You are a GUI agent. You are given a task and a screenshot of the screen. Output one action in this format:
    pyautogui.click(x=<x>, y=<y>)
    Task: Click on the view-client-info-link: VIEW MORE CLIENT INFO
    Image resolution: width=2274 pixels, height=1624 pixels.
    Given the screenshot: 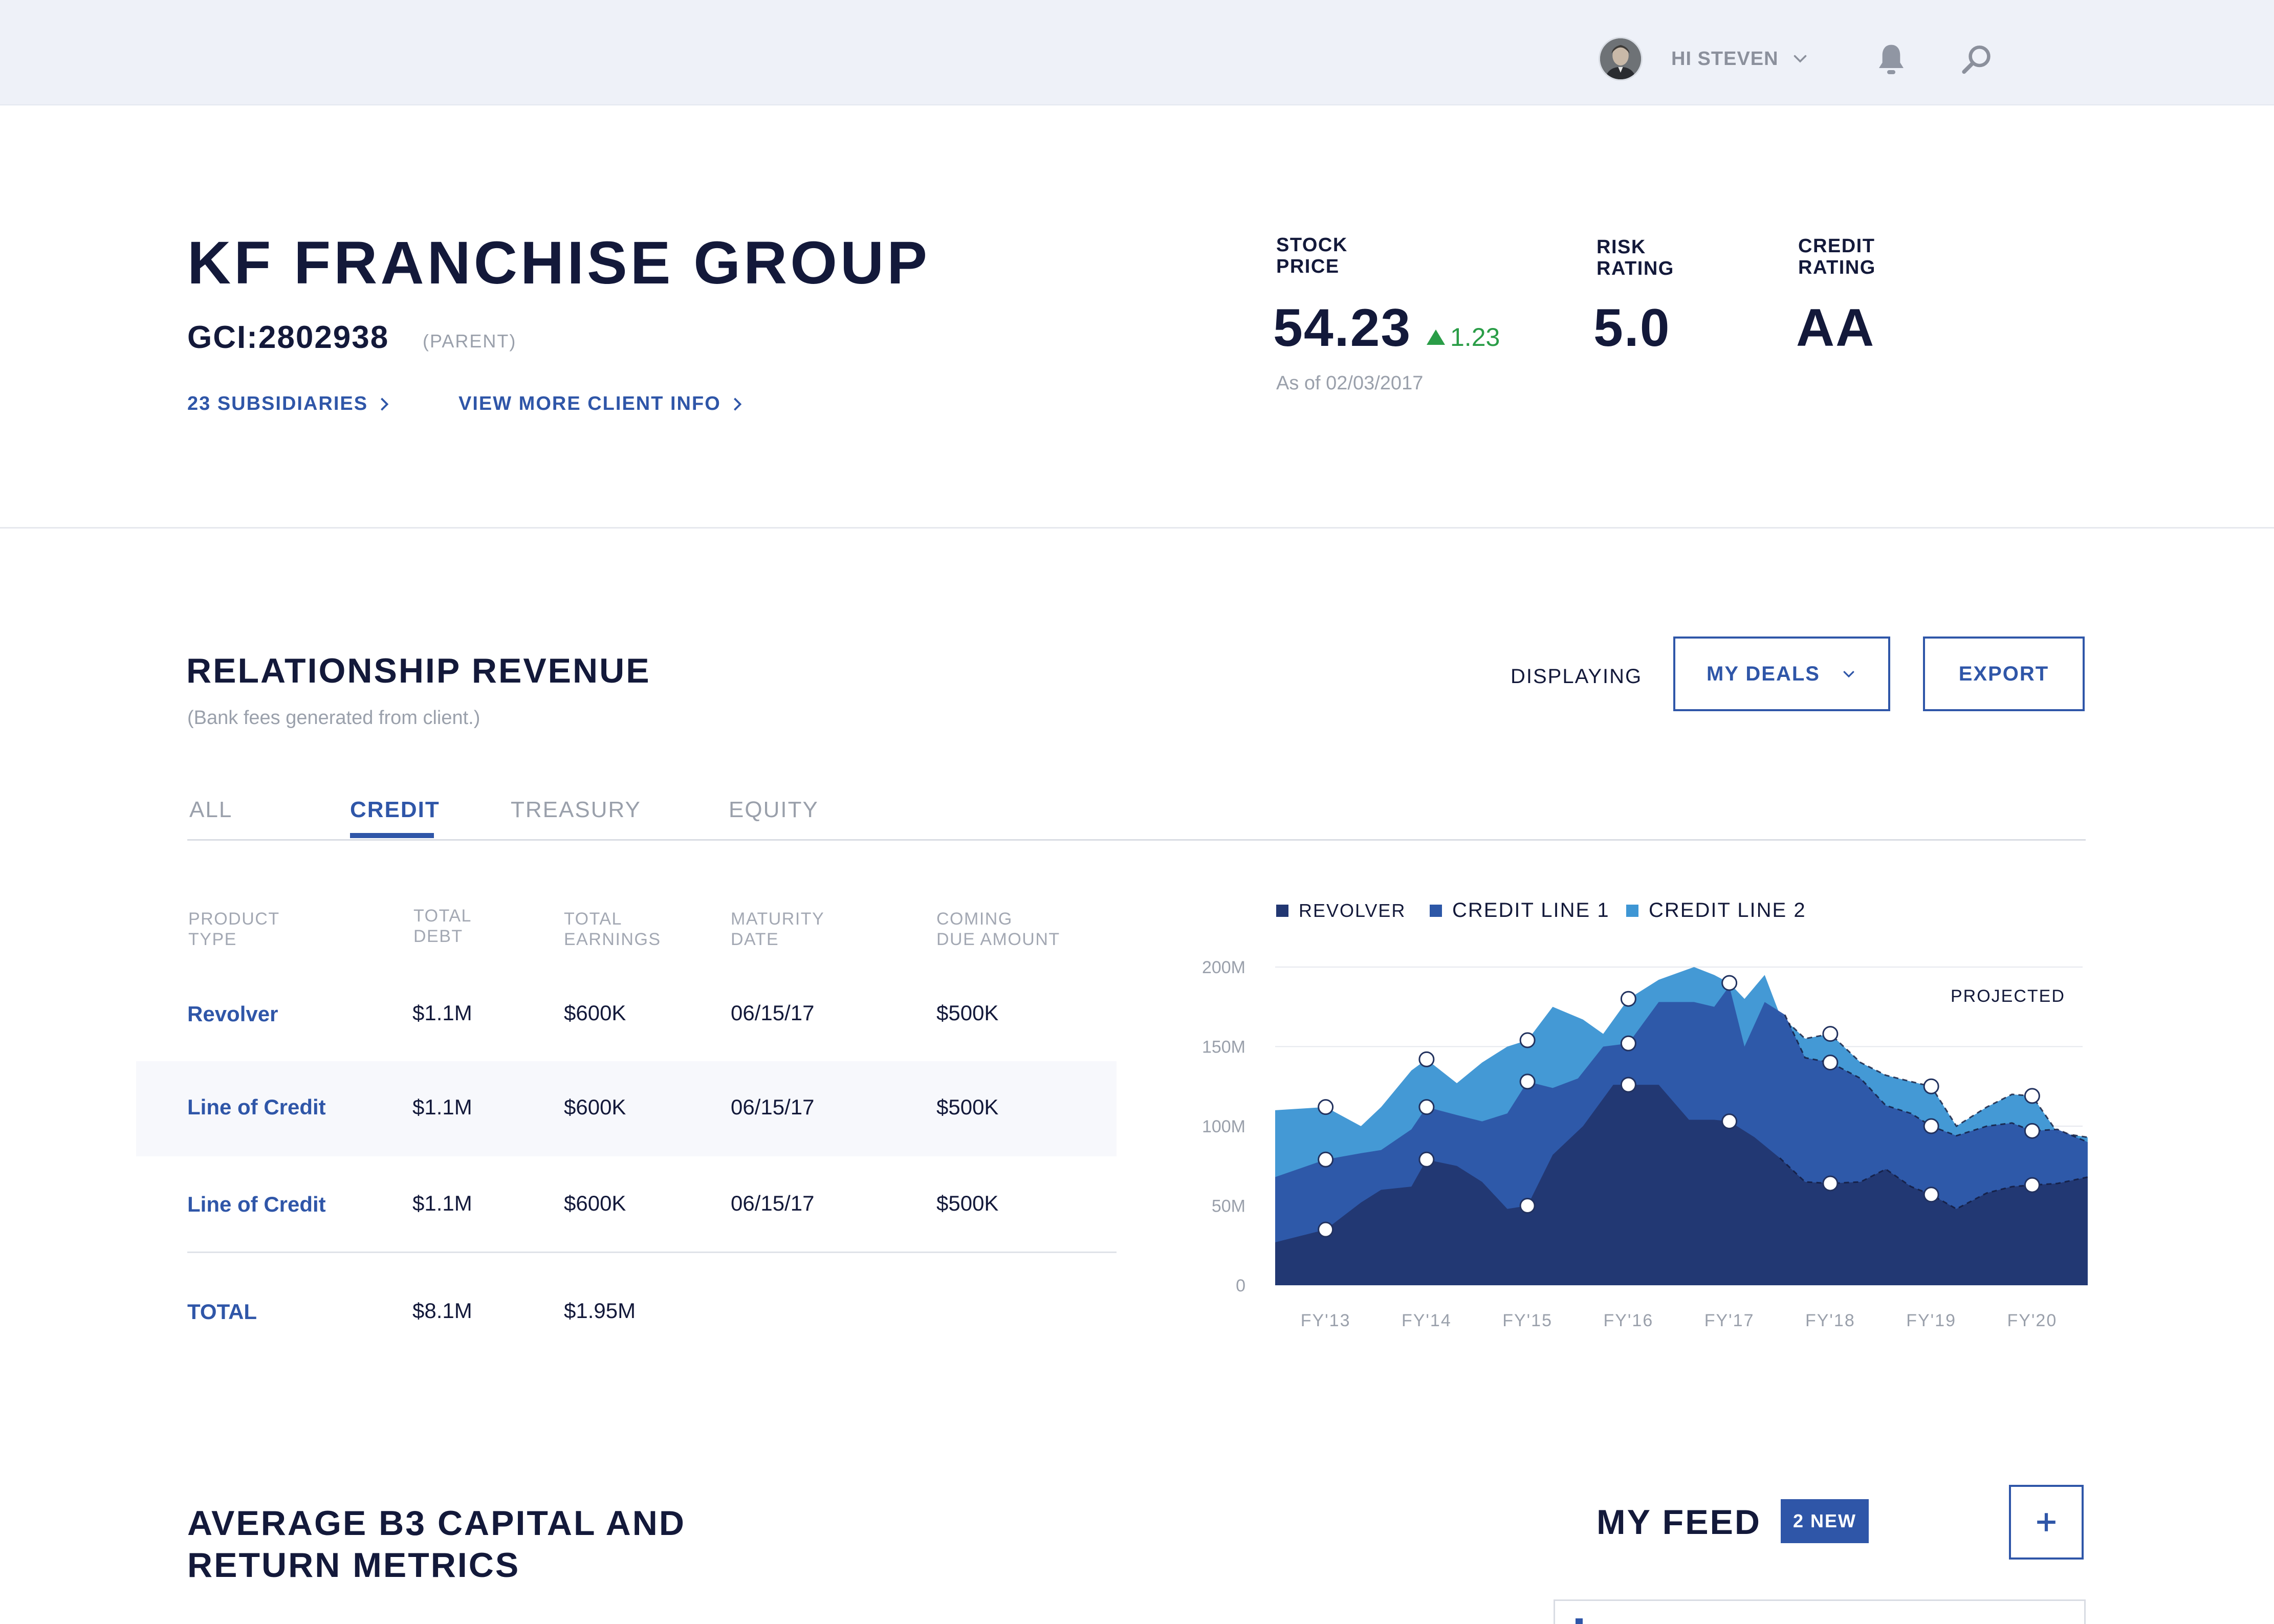 What is the action you would take?
    pyautogui.click(x=601, y=404)
    